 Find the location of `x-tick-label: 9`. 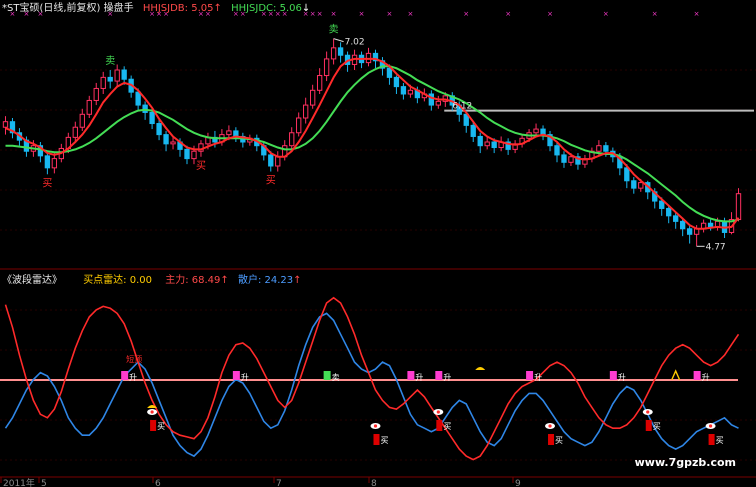

x-tick-label: 9 is located at coordinates (518, 483).